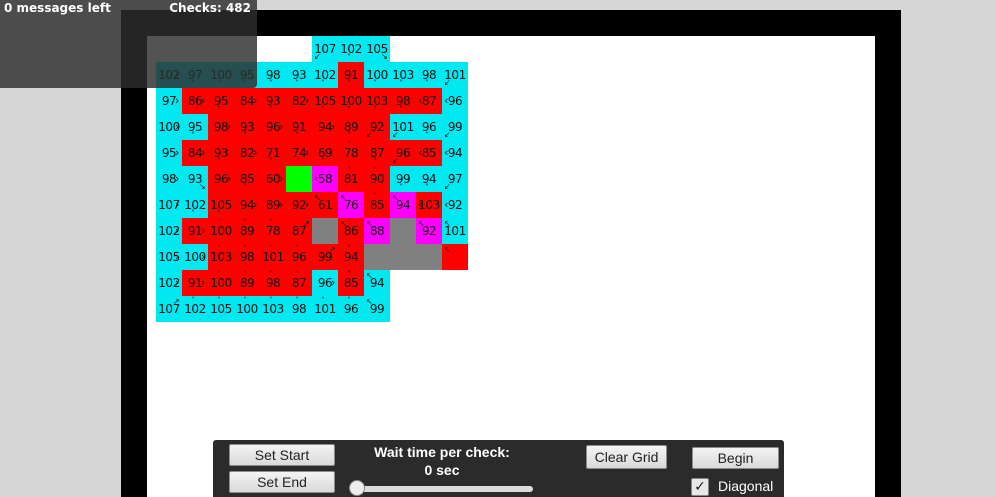  Describe the element at coordinates (429, 179) in the screenshot. I see `grid-cell-open: 94 ˅` at that location.